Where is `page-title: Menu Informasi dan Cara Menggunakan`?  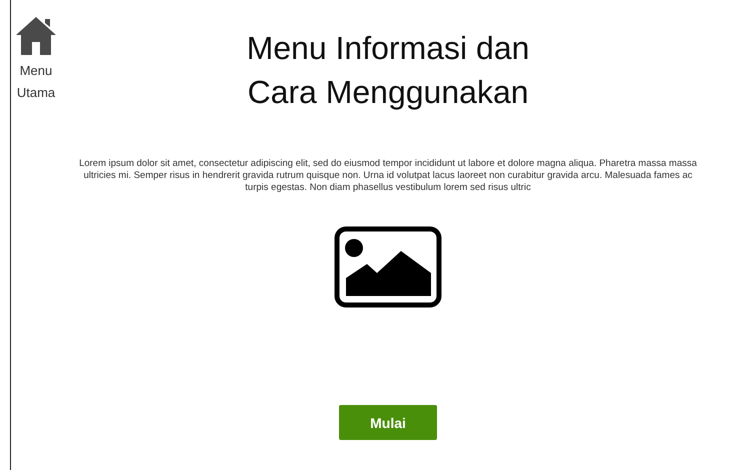 page-title: Menu Informasi dan Cara Menggunakan is located at coordinates (388, 70).